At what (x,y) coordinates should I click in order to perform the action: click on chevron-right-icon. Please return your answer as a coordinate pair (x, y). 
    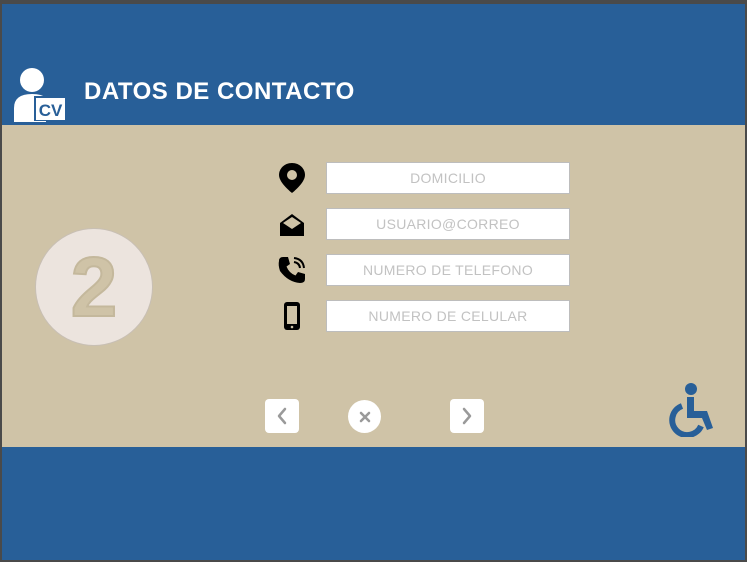
    Looking at the image, I should click on (467, 416).